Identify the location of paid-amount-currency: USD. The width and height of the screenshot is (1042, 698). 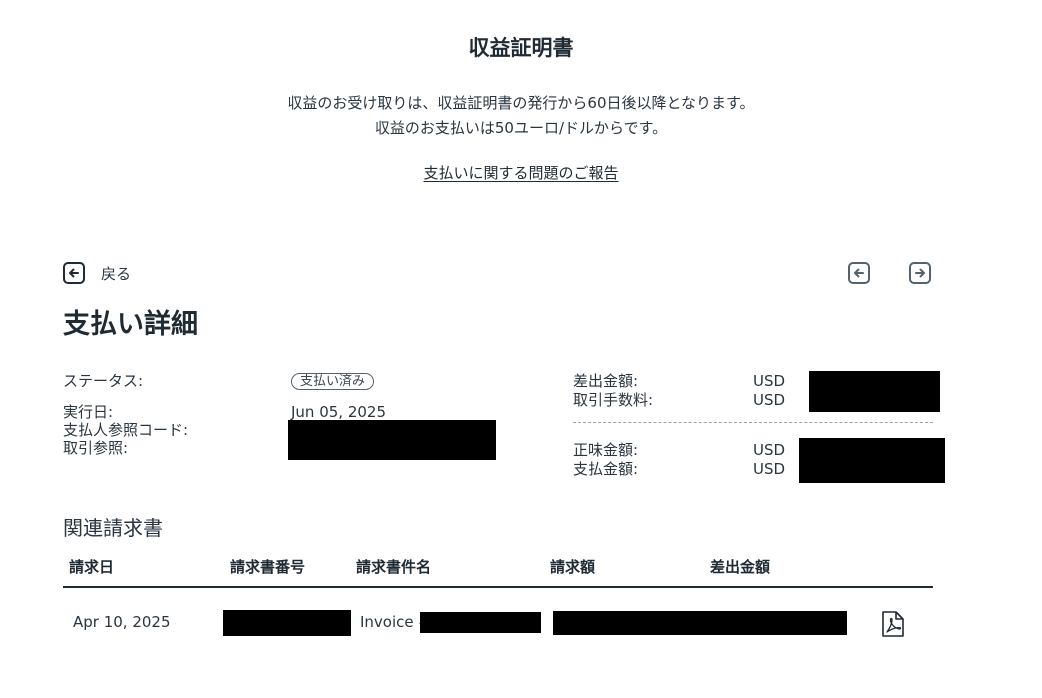
(769, 469).